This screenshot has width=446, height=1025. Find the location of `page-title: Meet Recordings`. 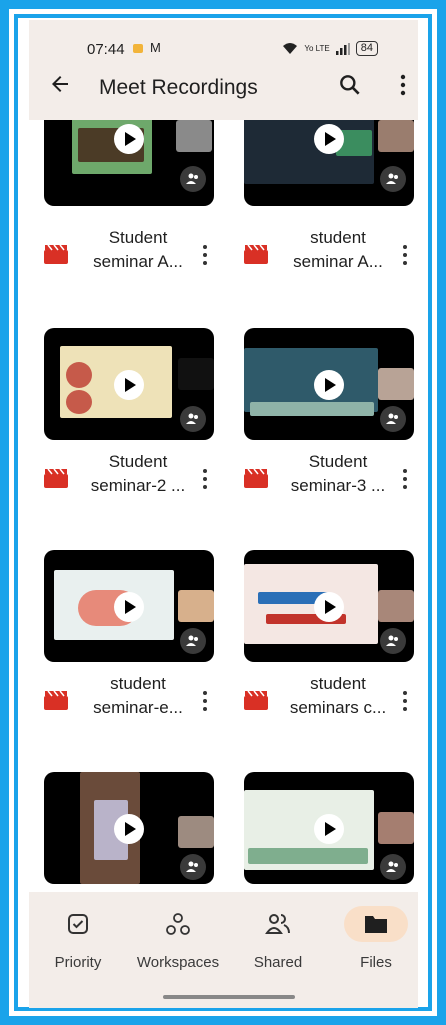

page-title: Meet Recordings is located at coordinates (178, 87).